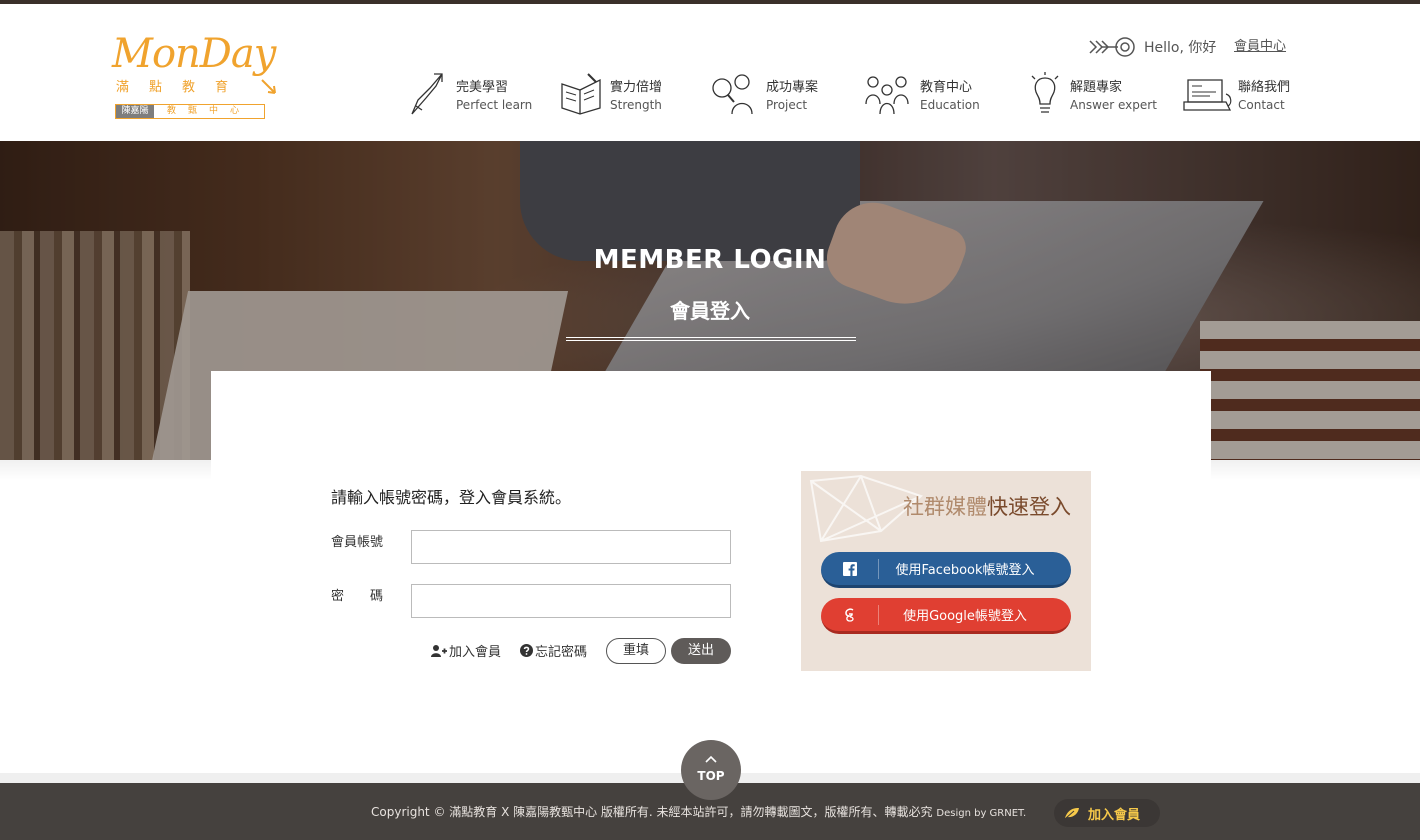  What do you see at coordinates (965, 616) in the screenshot?
I see `google-login-label: 使用Google帳號登入` at bounding box center [965, 616].